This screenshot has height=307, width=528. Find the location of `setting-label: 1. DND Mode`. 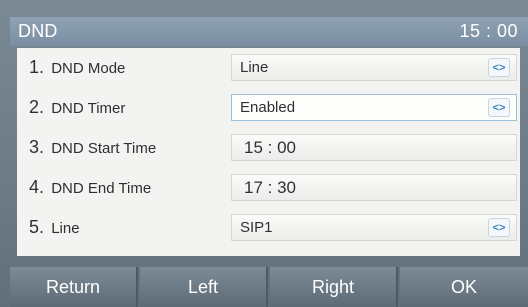

setting-label: 1. DND Mode is located at coordinates (77, 67).